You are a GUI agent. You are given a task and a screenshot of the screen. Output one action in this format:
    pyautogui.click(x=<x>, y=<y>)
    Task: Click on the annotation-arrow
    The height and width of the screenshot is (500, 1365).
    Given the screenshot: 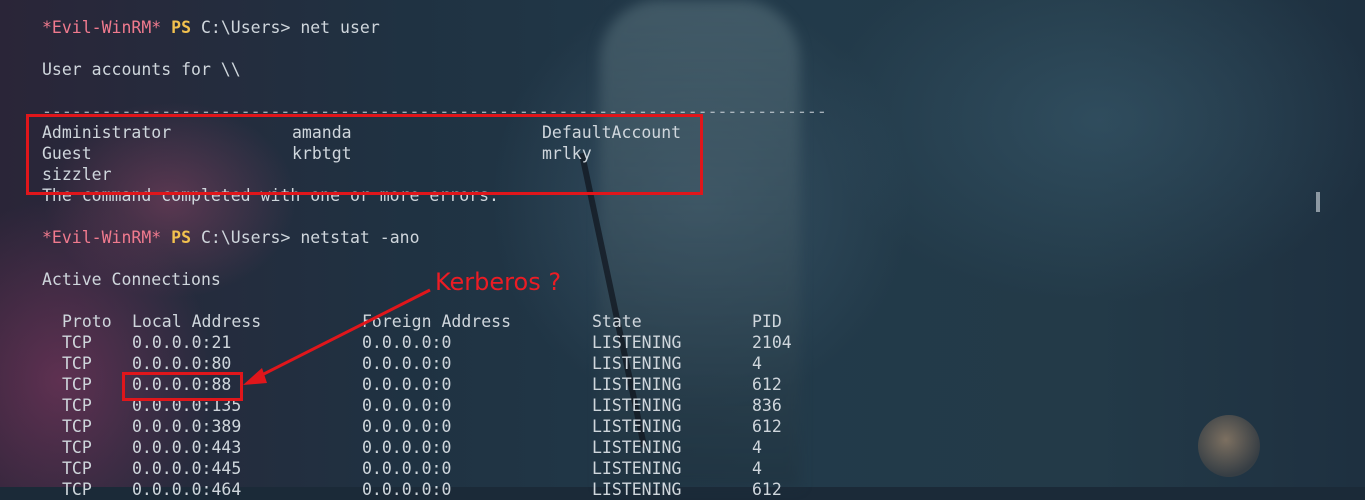 What is the action you would take?
    pyautogui.click(x=337, y=336)
    